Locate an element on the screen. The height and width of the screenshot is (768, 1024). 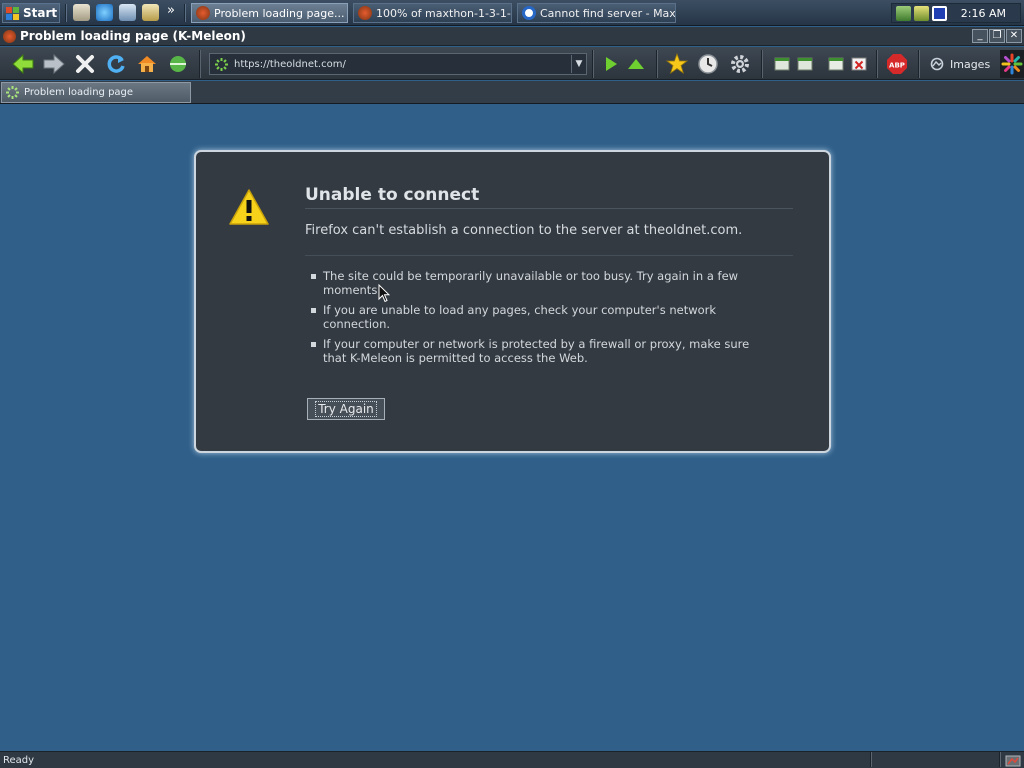
new-window-button is located at coordinates (836, 64).